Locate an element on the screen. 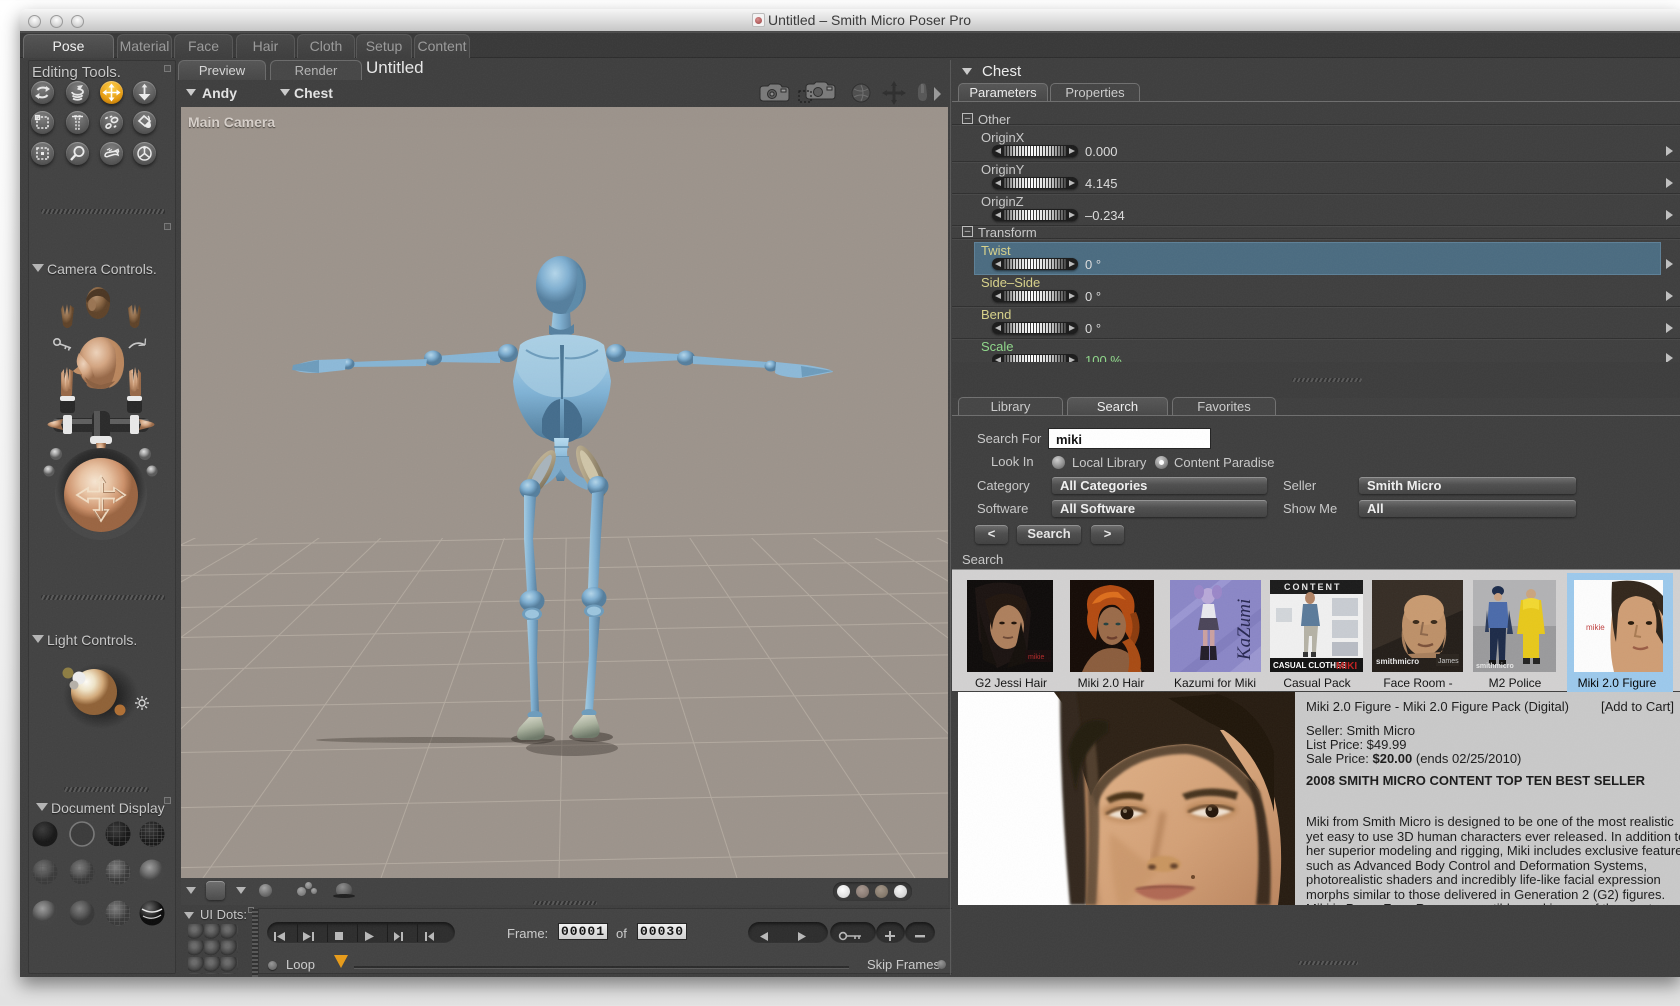  svg-text: James is located at coordinates (1448, 661).